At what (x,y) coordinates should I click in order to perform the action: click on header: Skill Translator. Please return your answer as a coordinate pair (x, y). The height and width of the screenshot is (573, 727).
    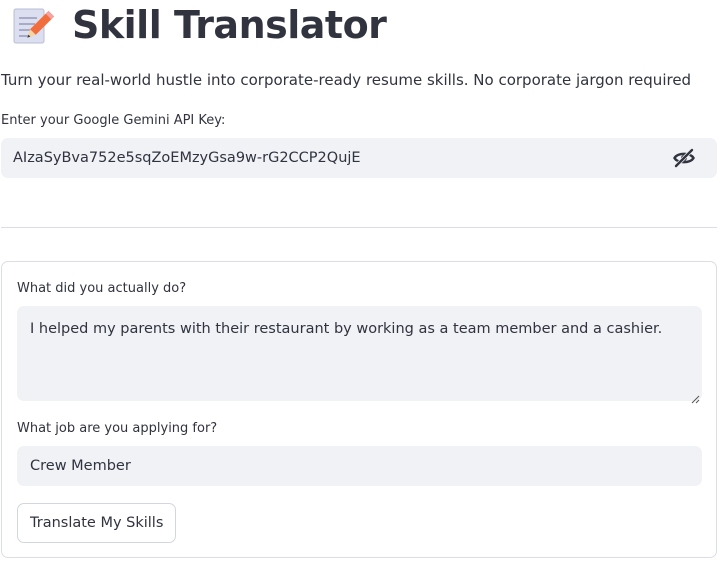
    Looking at the image, I should click on (198, 25).